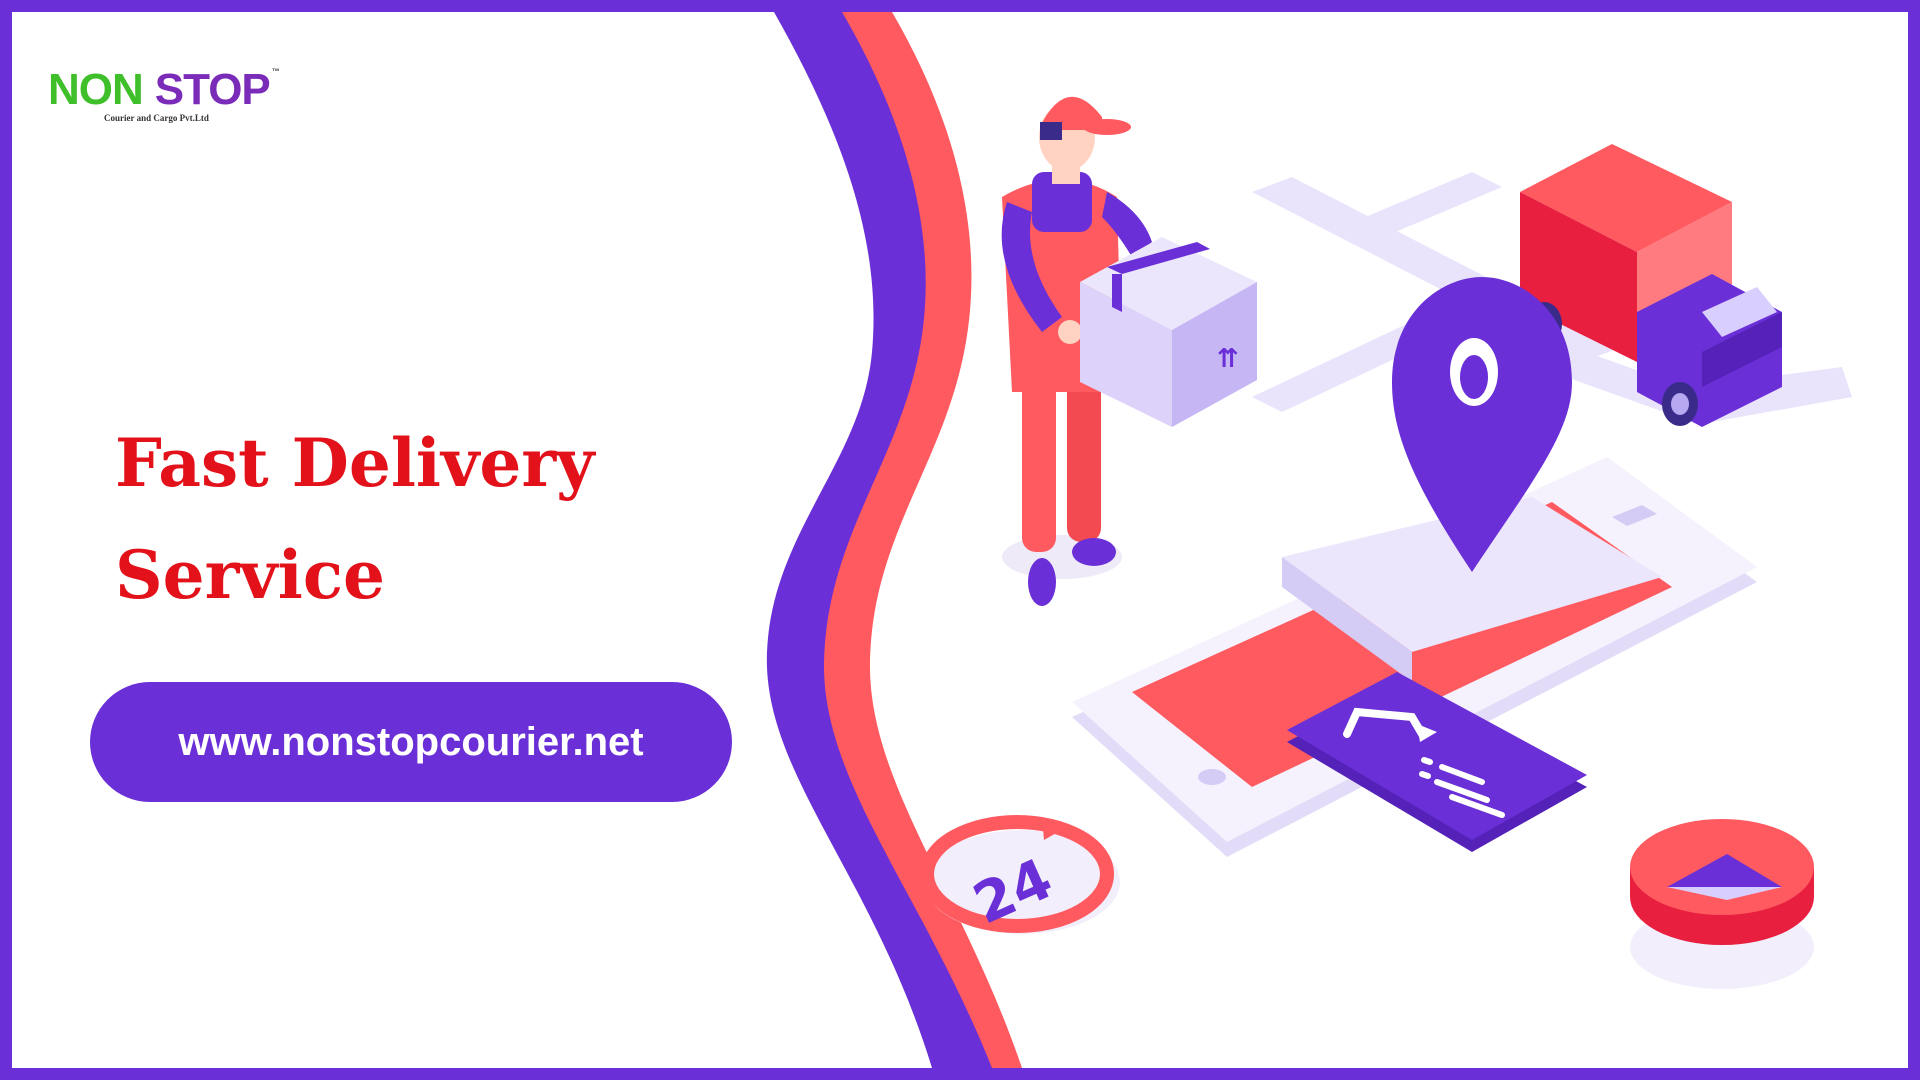 Image resolution: width=1920 pixels, height=1080 pixels. I want to click on 24-hour-icon: 24, so click(1020, 876).